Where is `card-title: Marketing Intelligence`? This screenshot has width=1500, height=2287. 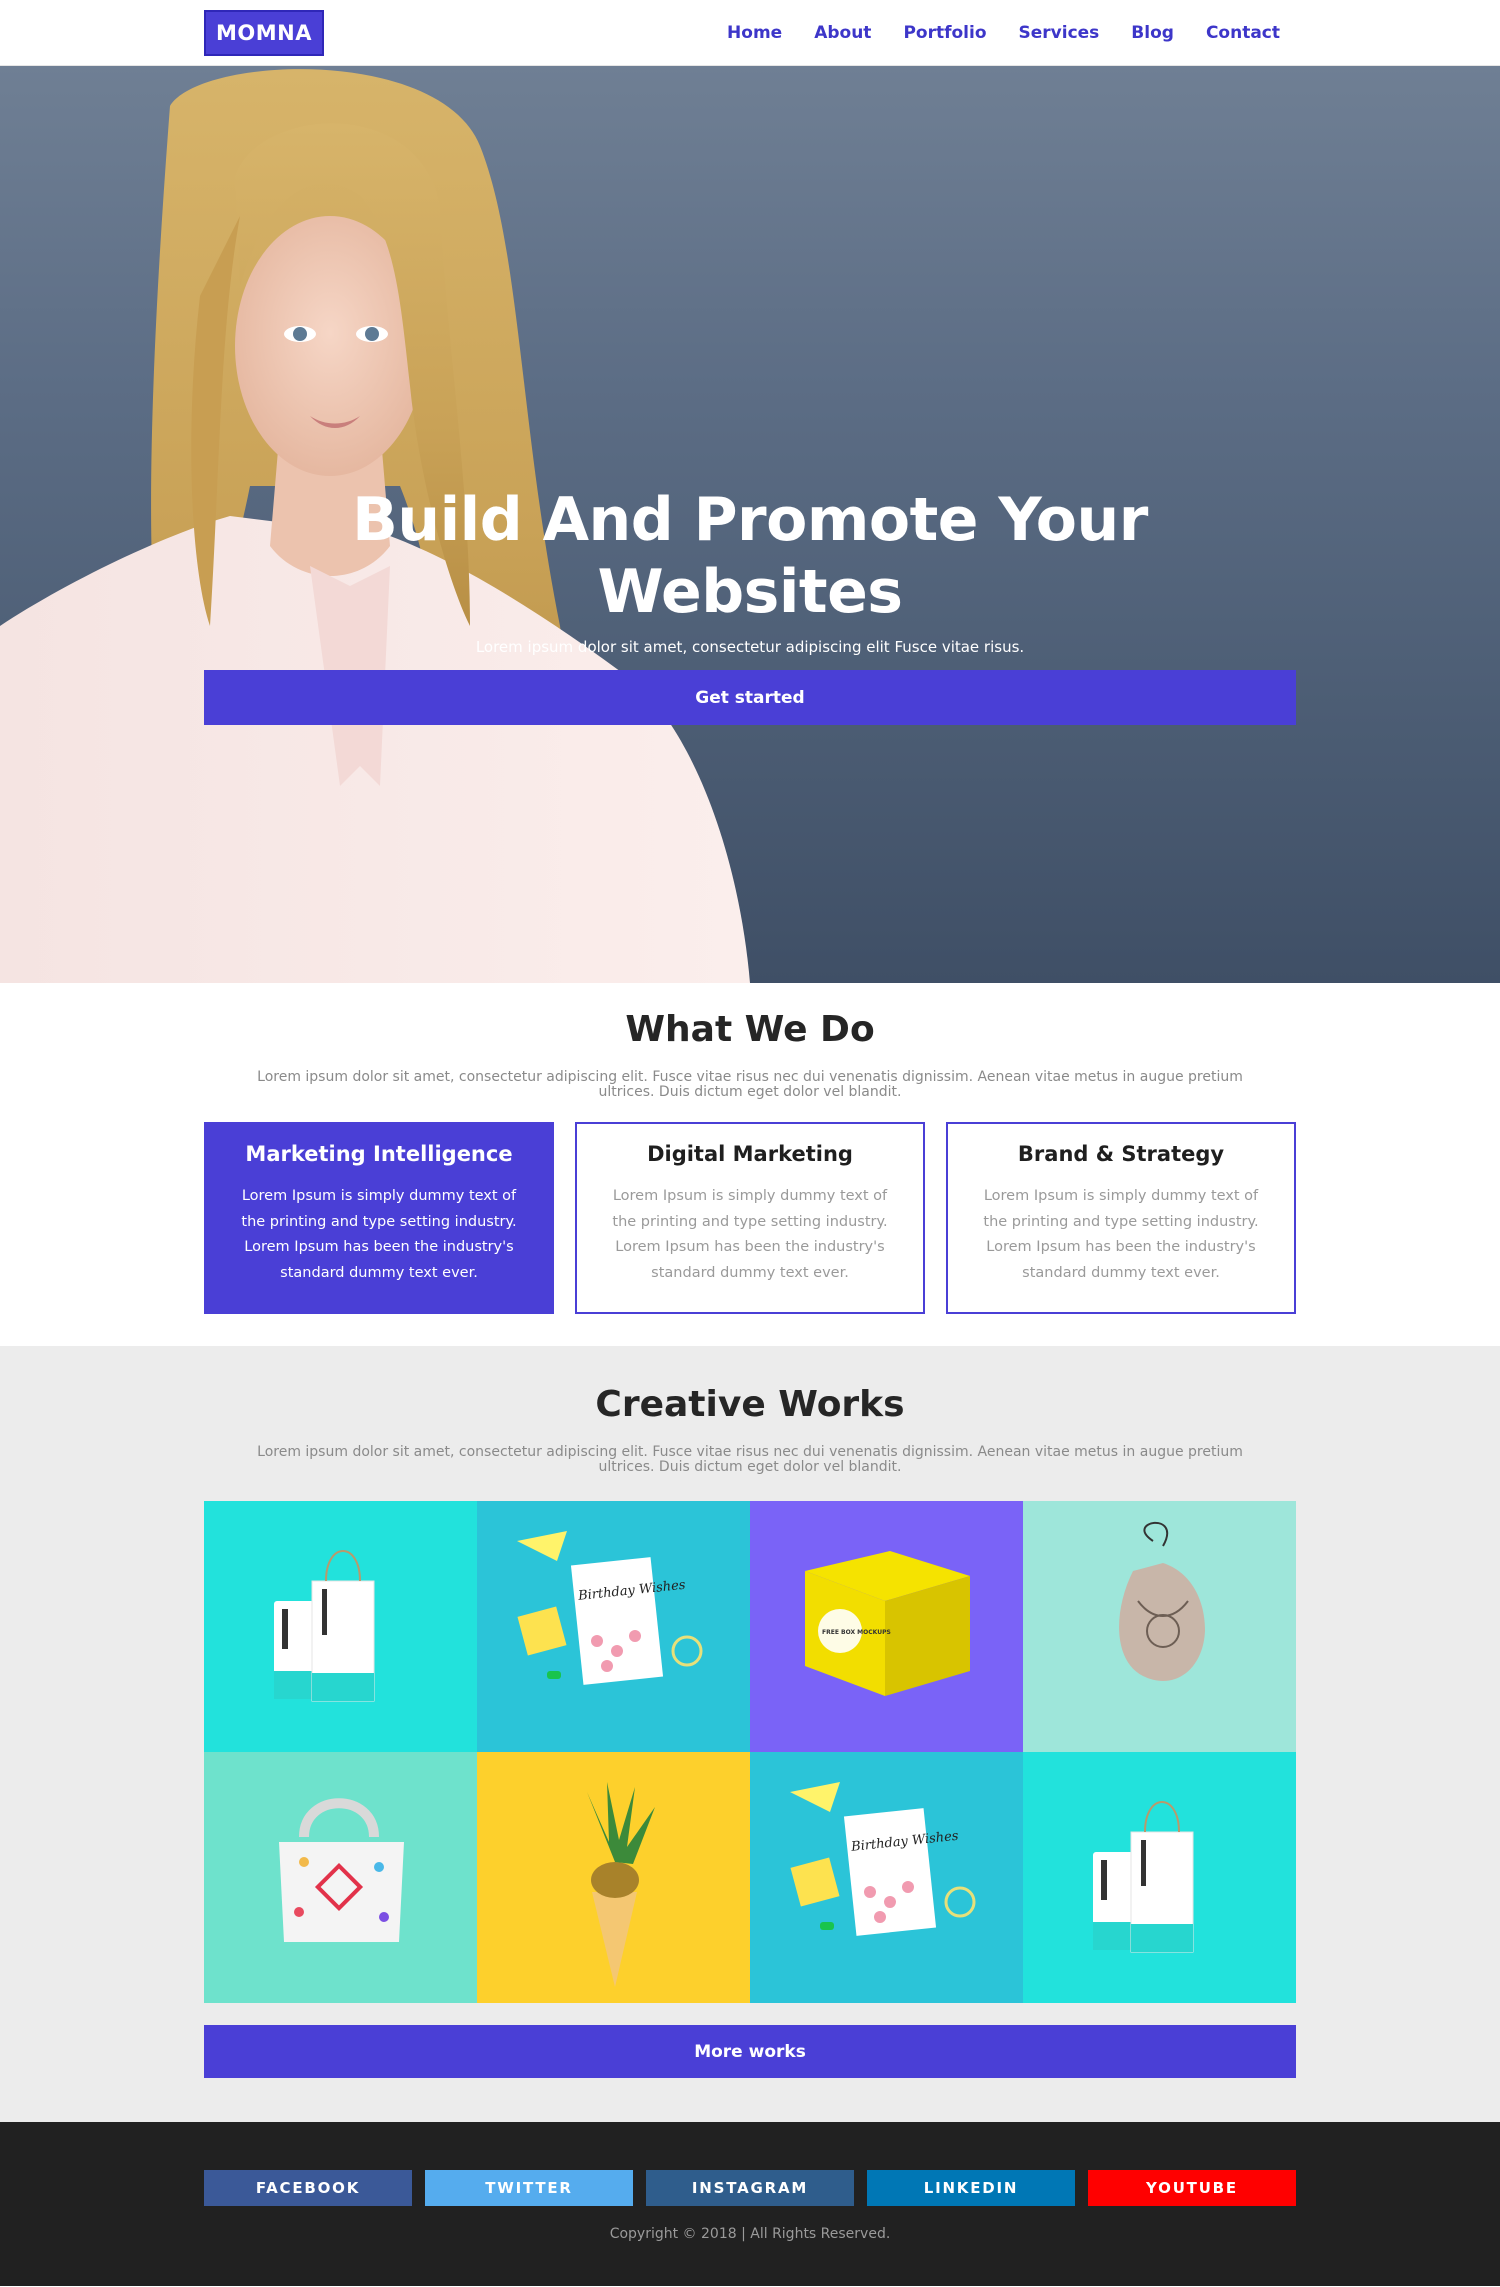
card-title: Marketing Intelligence is located at coordinates (379, 1154).